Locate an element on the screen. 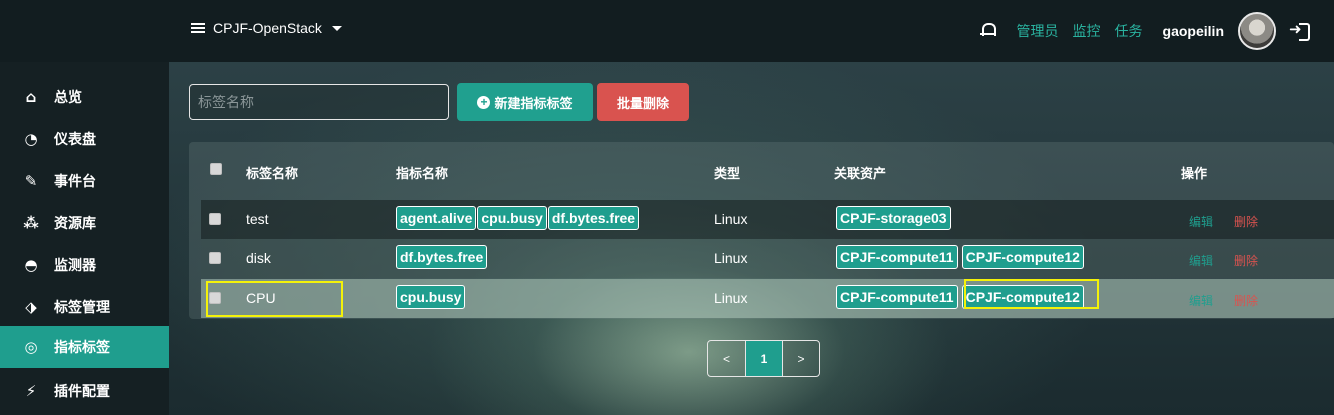  new-metric-tag-button: + 新建指标标签 is located at coordinates (525, 102).